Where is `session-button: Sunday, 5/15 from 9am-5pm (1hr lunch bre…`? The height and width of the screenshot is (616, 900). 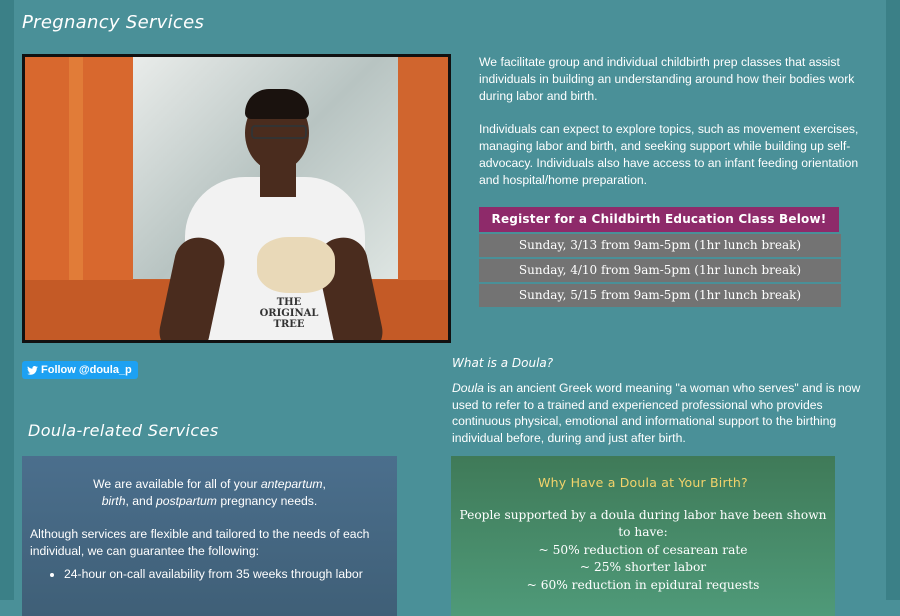
session-button: Sunday, 5/15 from 9am-5pm (1hr lunch bre… is located at coordinates (660, 295).